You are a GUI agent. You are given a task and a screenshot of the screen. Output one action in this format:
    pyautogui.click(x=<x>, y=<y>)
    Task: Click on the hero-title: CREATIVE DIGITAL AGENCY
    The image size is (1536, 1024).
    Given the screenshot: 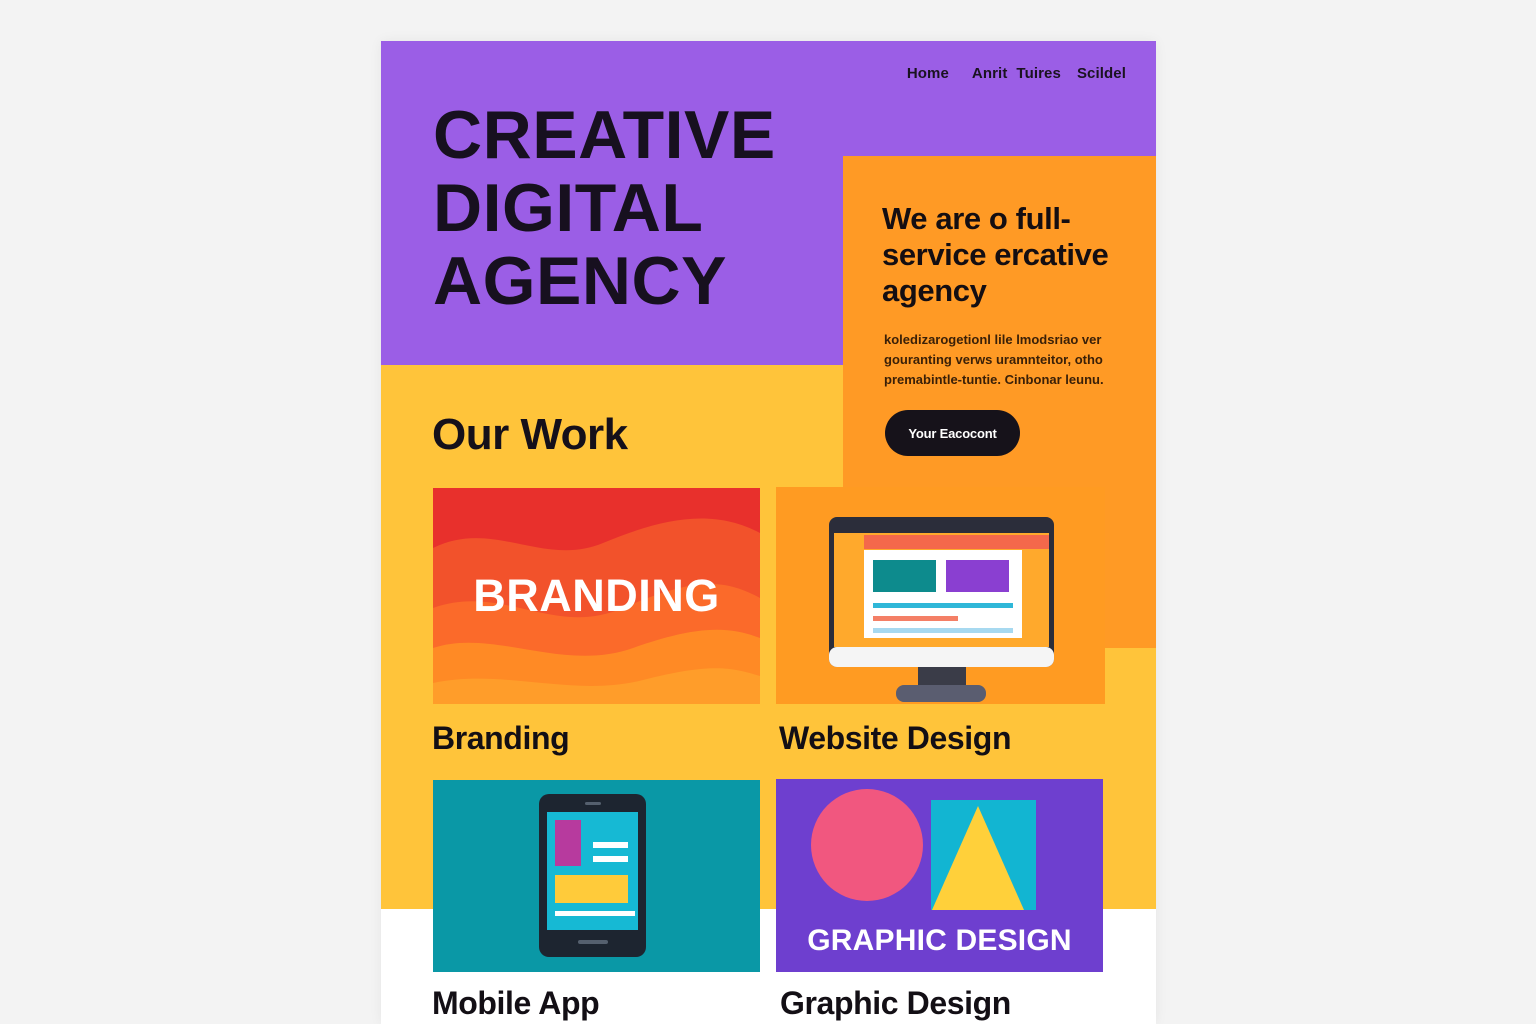 What is the action you would take?
    pyautogui.click(x=643, y=208)
    